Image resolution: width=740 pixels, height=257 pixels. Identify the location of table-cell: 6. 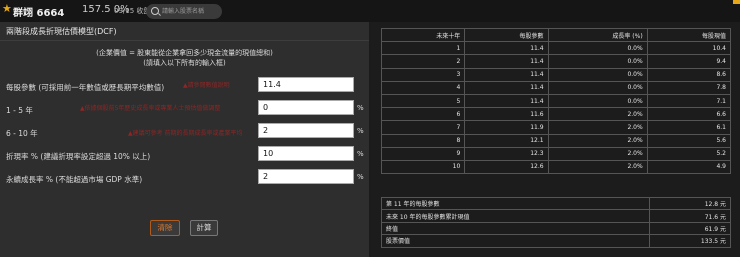
(423, 114).